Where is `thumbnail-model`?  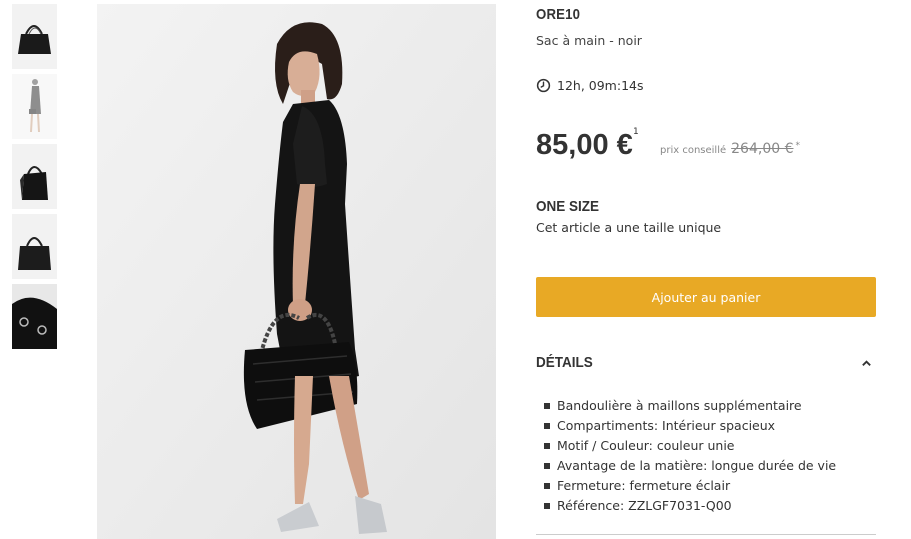
thumbnail-model is located at coordinates (34, 106).